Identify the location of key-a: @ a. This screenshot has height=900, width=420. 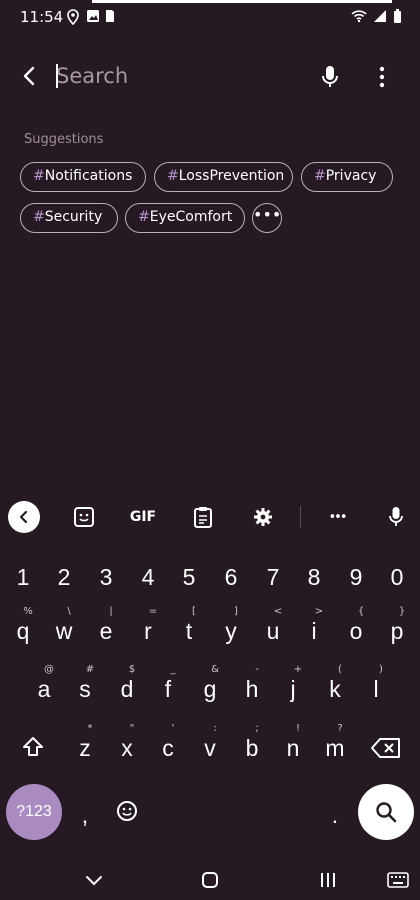
(44, 687).